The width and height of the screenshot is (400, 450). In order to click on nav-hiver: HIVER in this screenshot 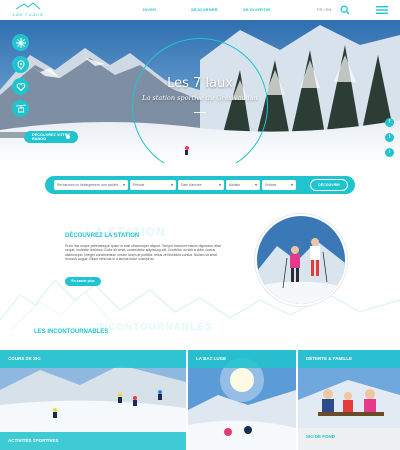, I will do `click(149, 9)`.